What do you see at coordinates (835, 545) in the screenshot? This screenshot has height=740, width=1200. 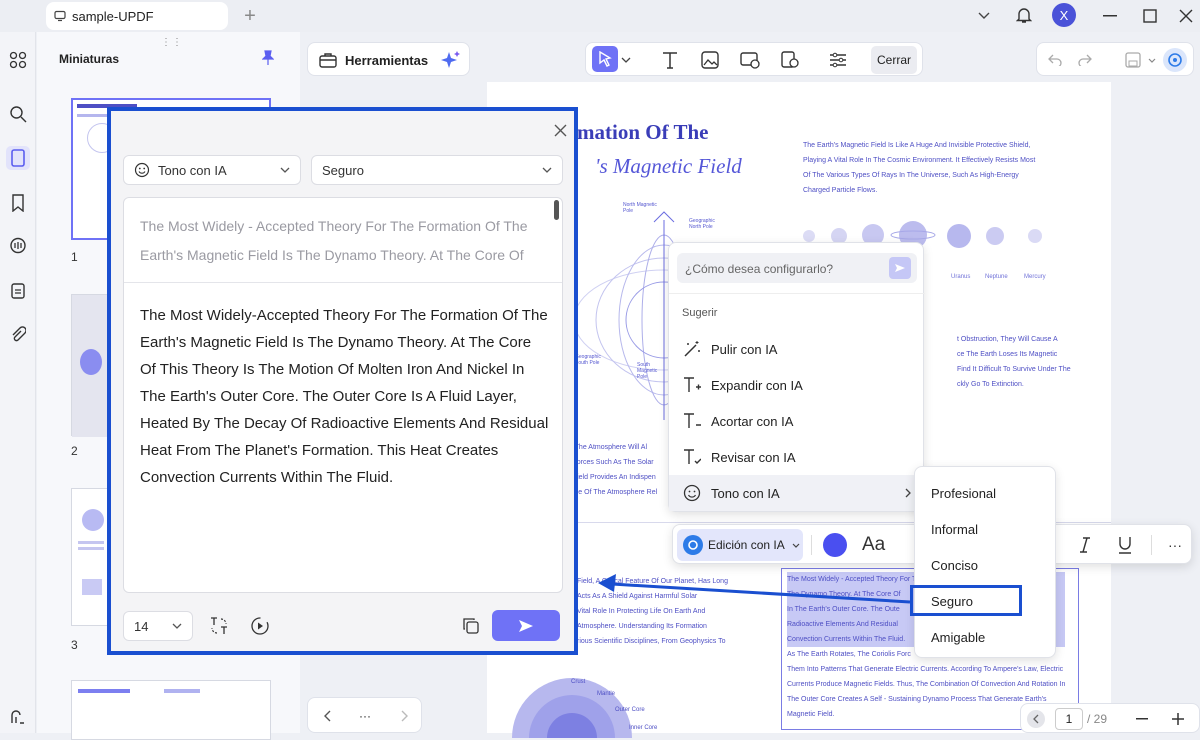 I see `text-color-swatch` at bounding box center [835, 545].